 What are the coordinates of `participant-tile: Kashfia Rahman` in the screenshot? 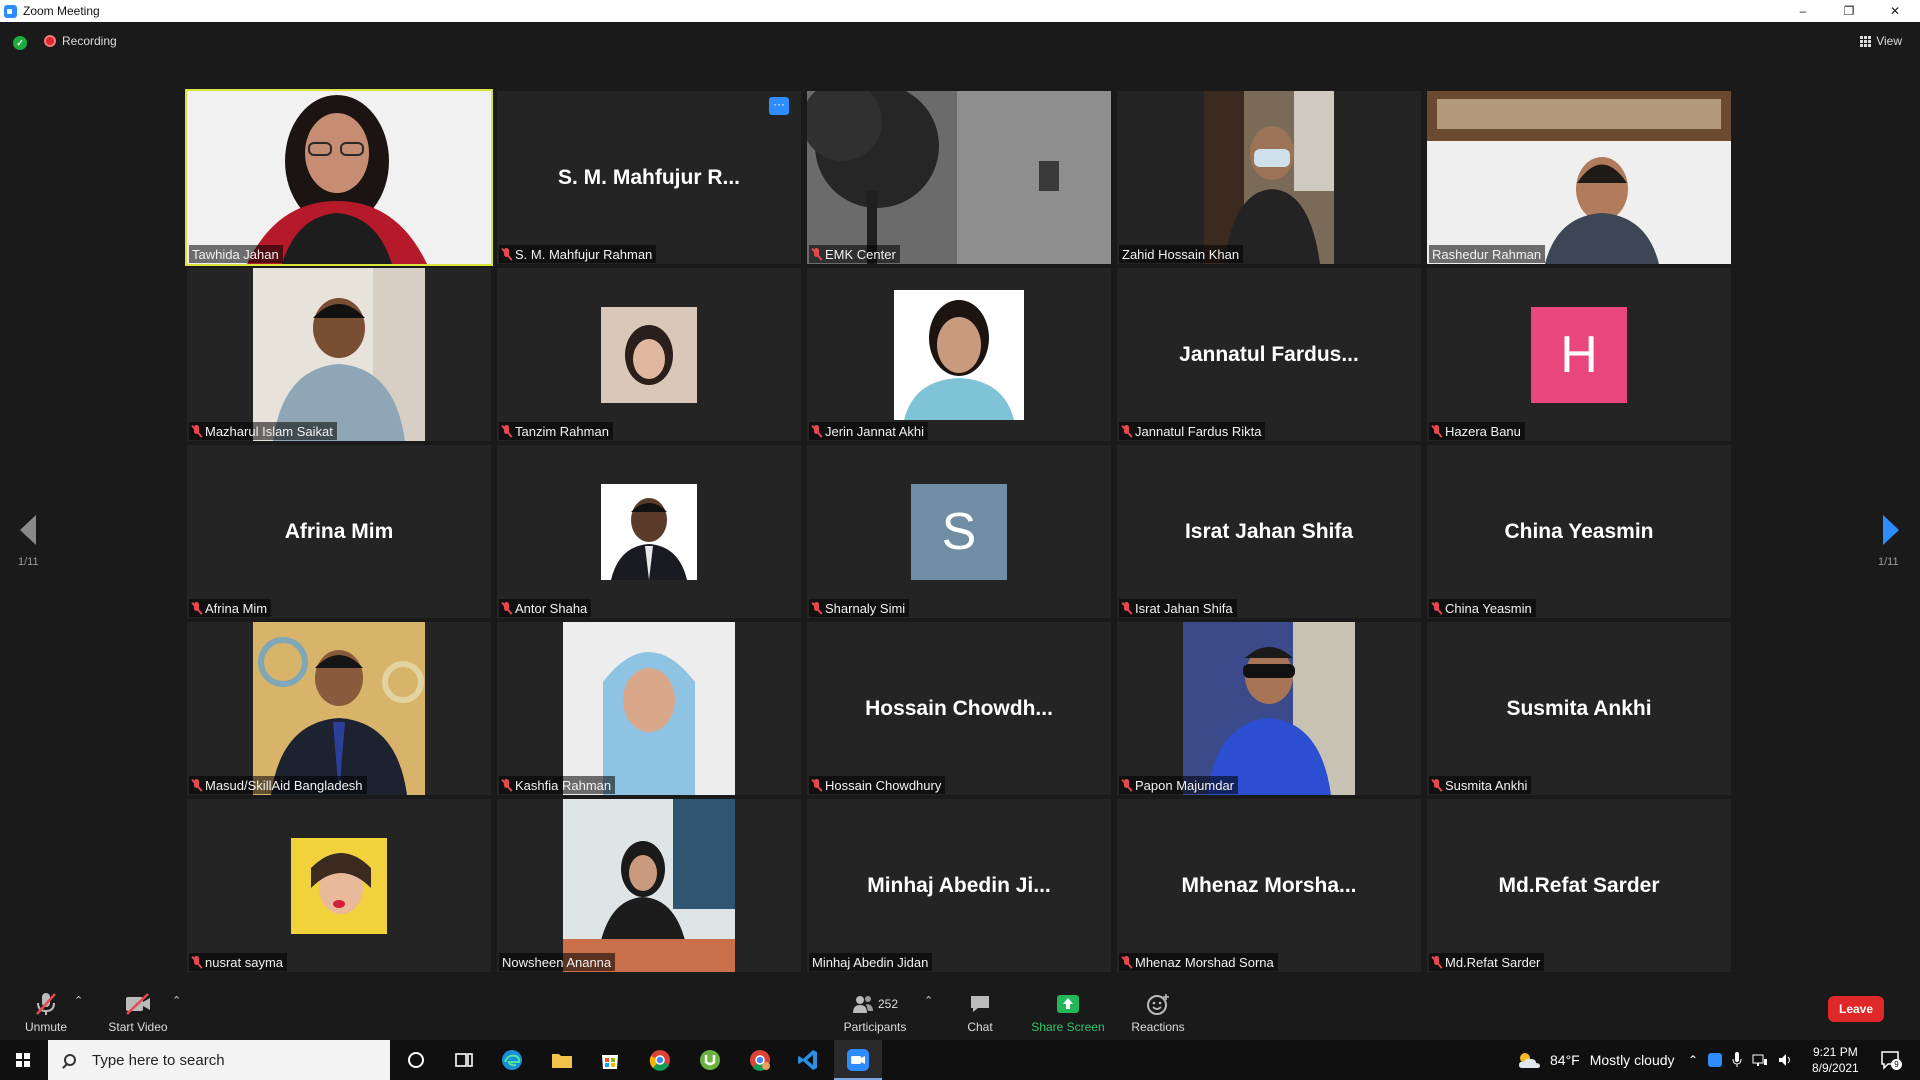 It's located at (649, 708).